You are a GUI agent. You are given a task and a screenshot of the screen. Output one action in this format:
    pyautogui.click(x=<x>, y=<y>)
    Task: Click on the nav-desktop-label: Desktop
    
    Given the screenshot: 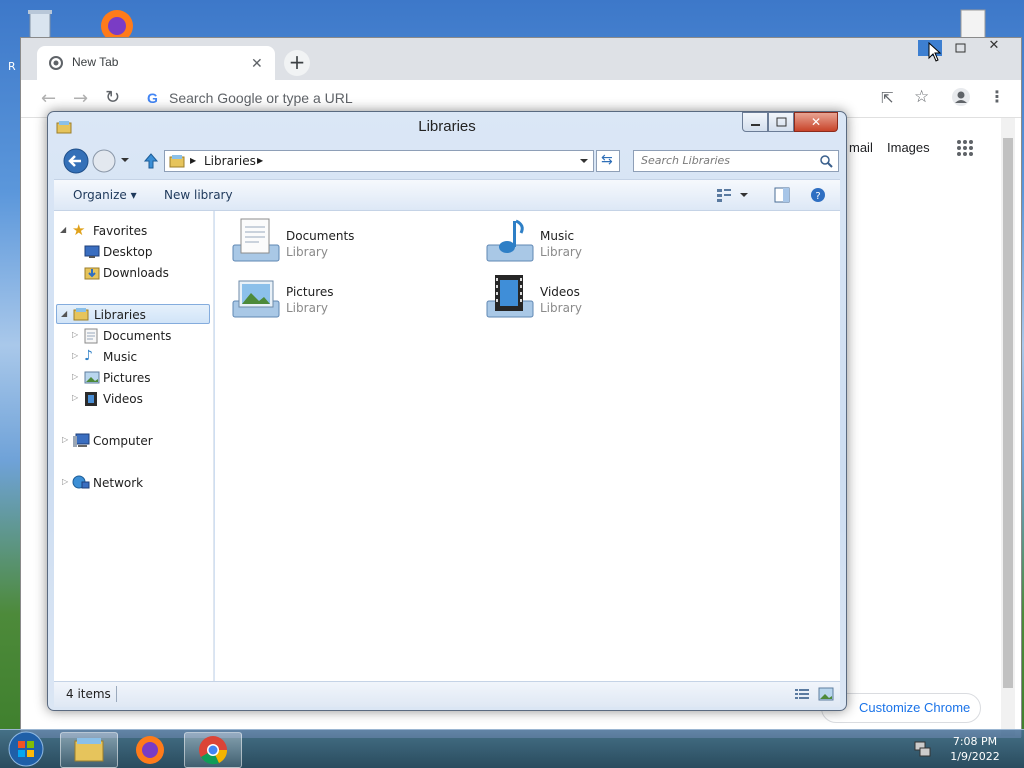 What is the action you would take?
    pyautogui.click(x=128, y=252)
    